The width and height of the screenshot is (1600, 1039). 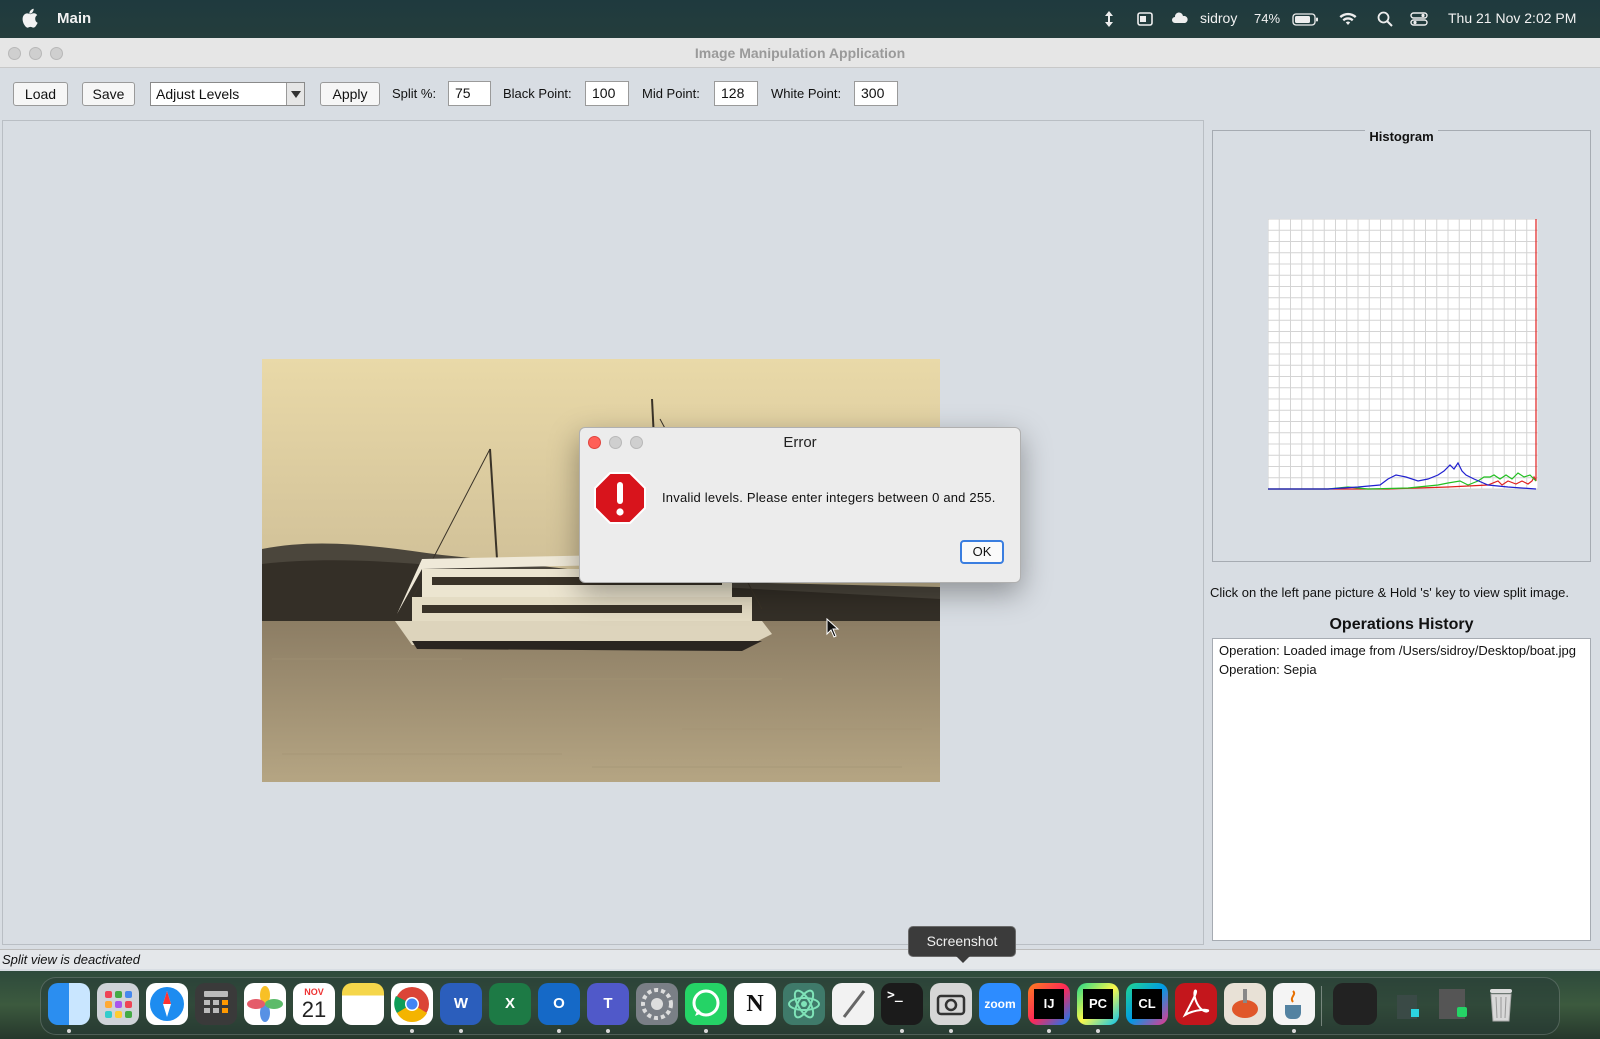 I want to click on histogram-panel: Histogram, so click(x=1401, y=345).